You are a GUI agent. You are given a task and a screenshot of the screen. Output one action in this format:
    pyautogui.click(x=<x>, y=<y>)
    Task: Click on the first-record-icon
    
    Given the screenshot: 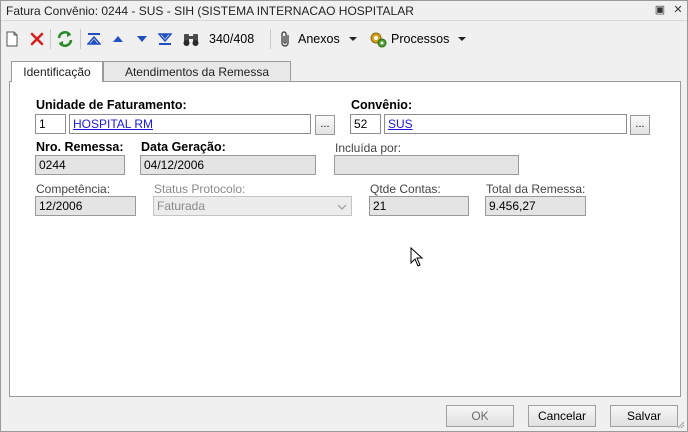 What is the action you would take?
    pyautogui.click(x=94, y=39)
    